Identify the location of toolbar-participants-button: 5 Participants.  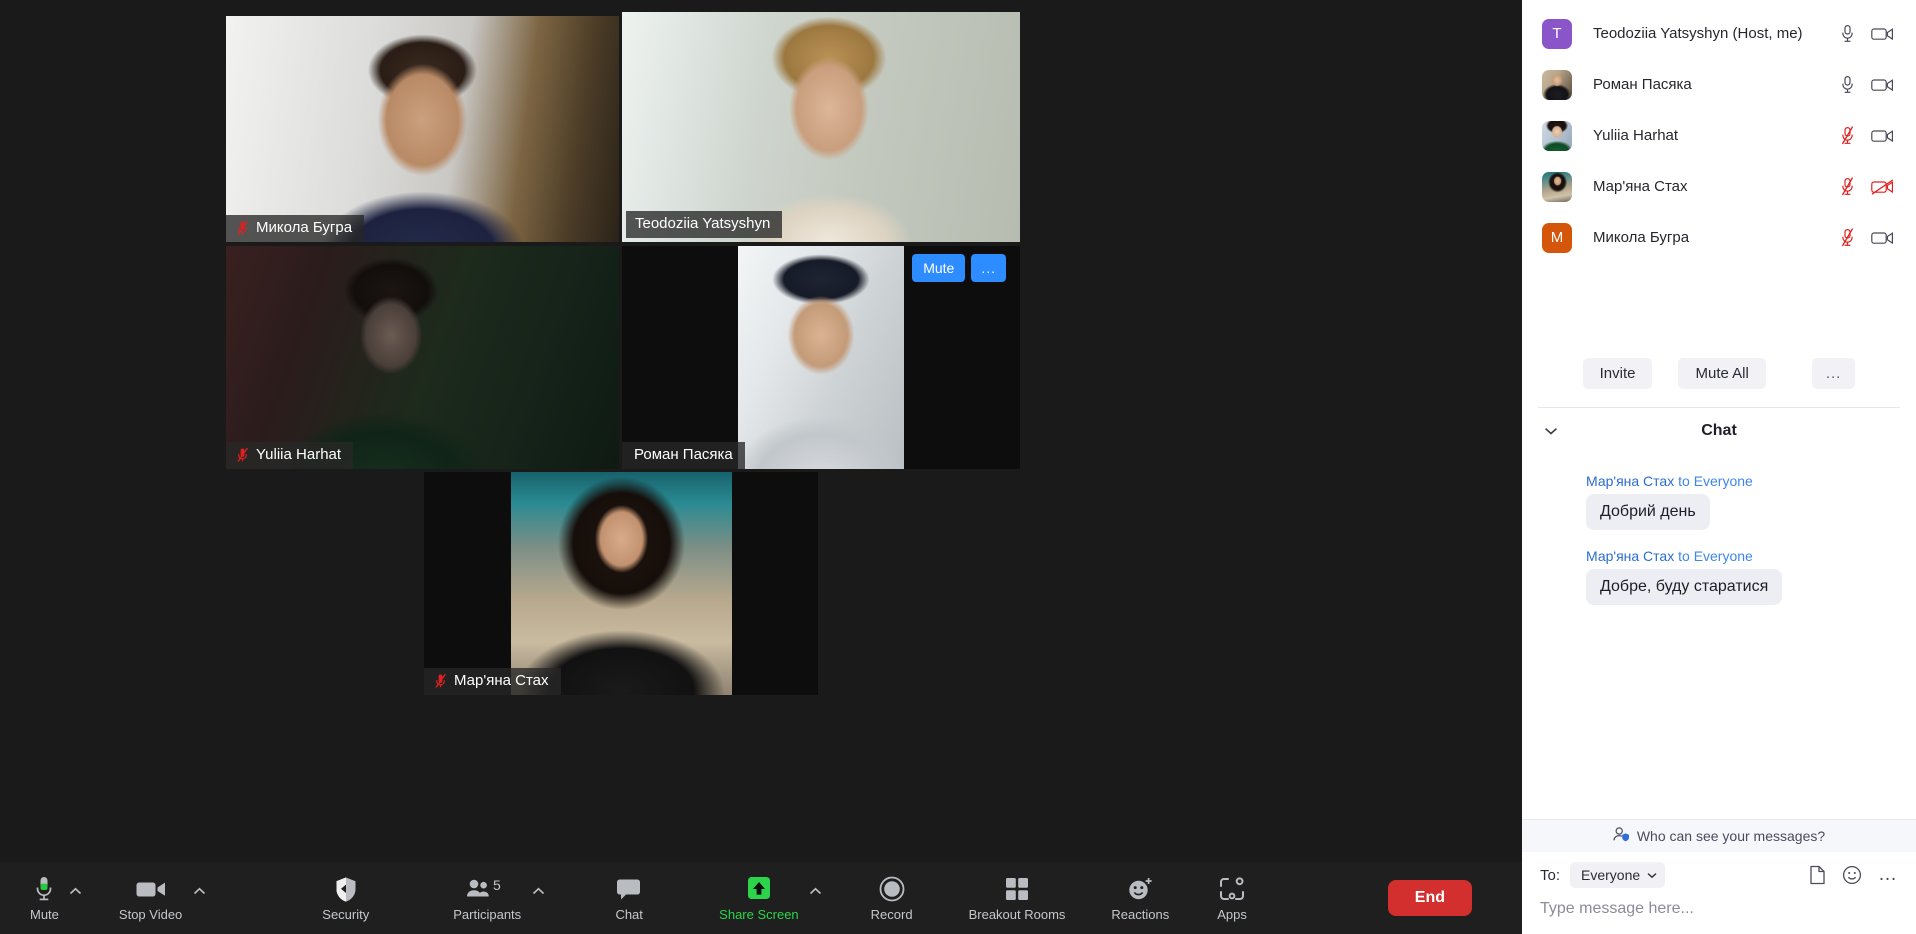
(487, 898).